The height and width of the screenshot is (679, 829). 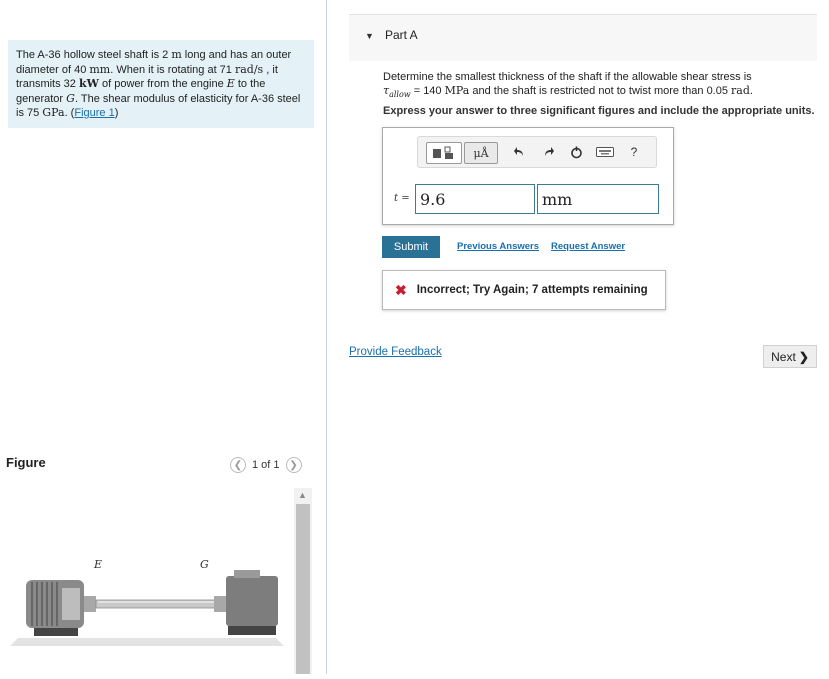 I want to click on figure-link: Figure 1, so click(x=94, y=113).